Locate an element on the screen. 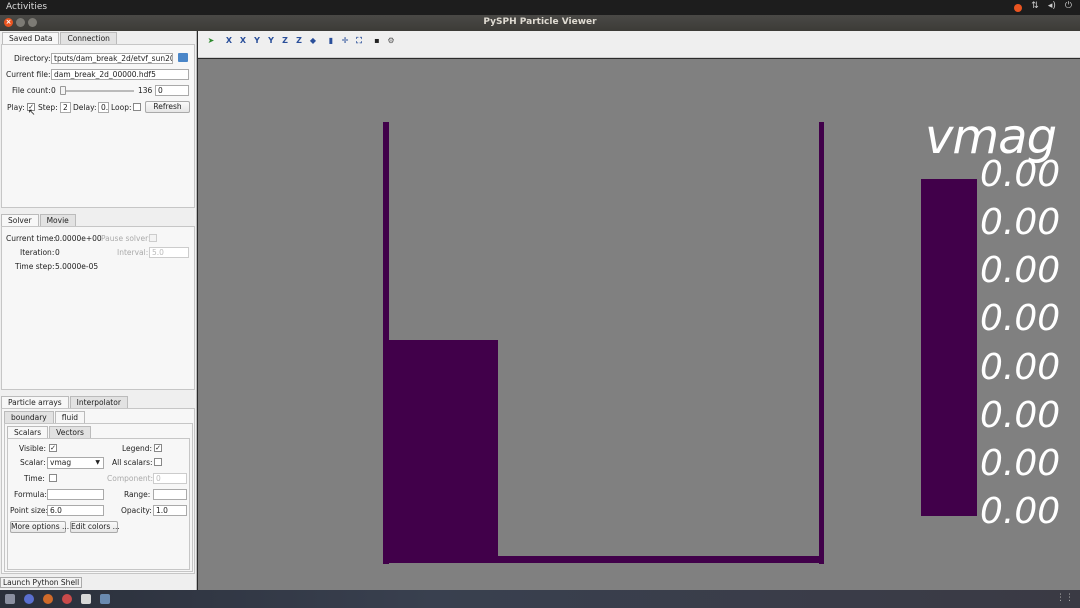  activities-button: Activities is located at coordinates (26, 7).